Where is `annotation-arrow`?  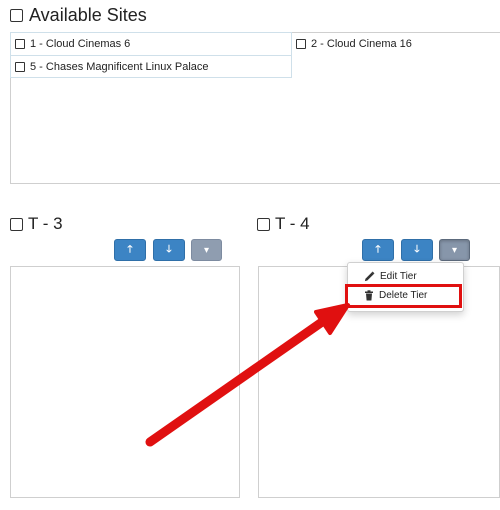 annotation-arrow is located at coordinates (247, 375).